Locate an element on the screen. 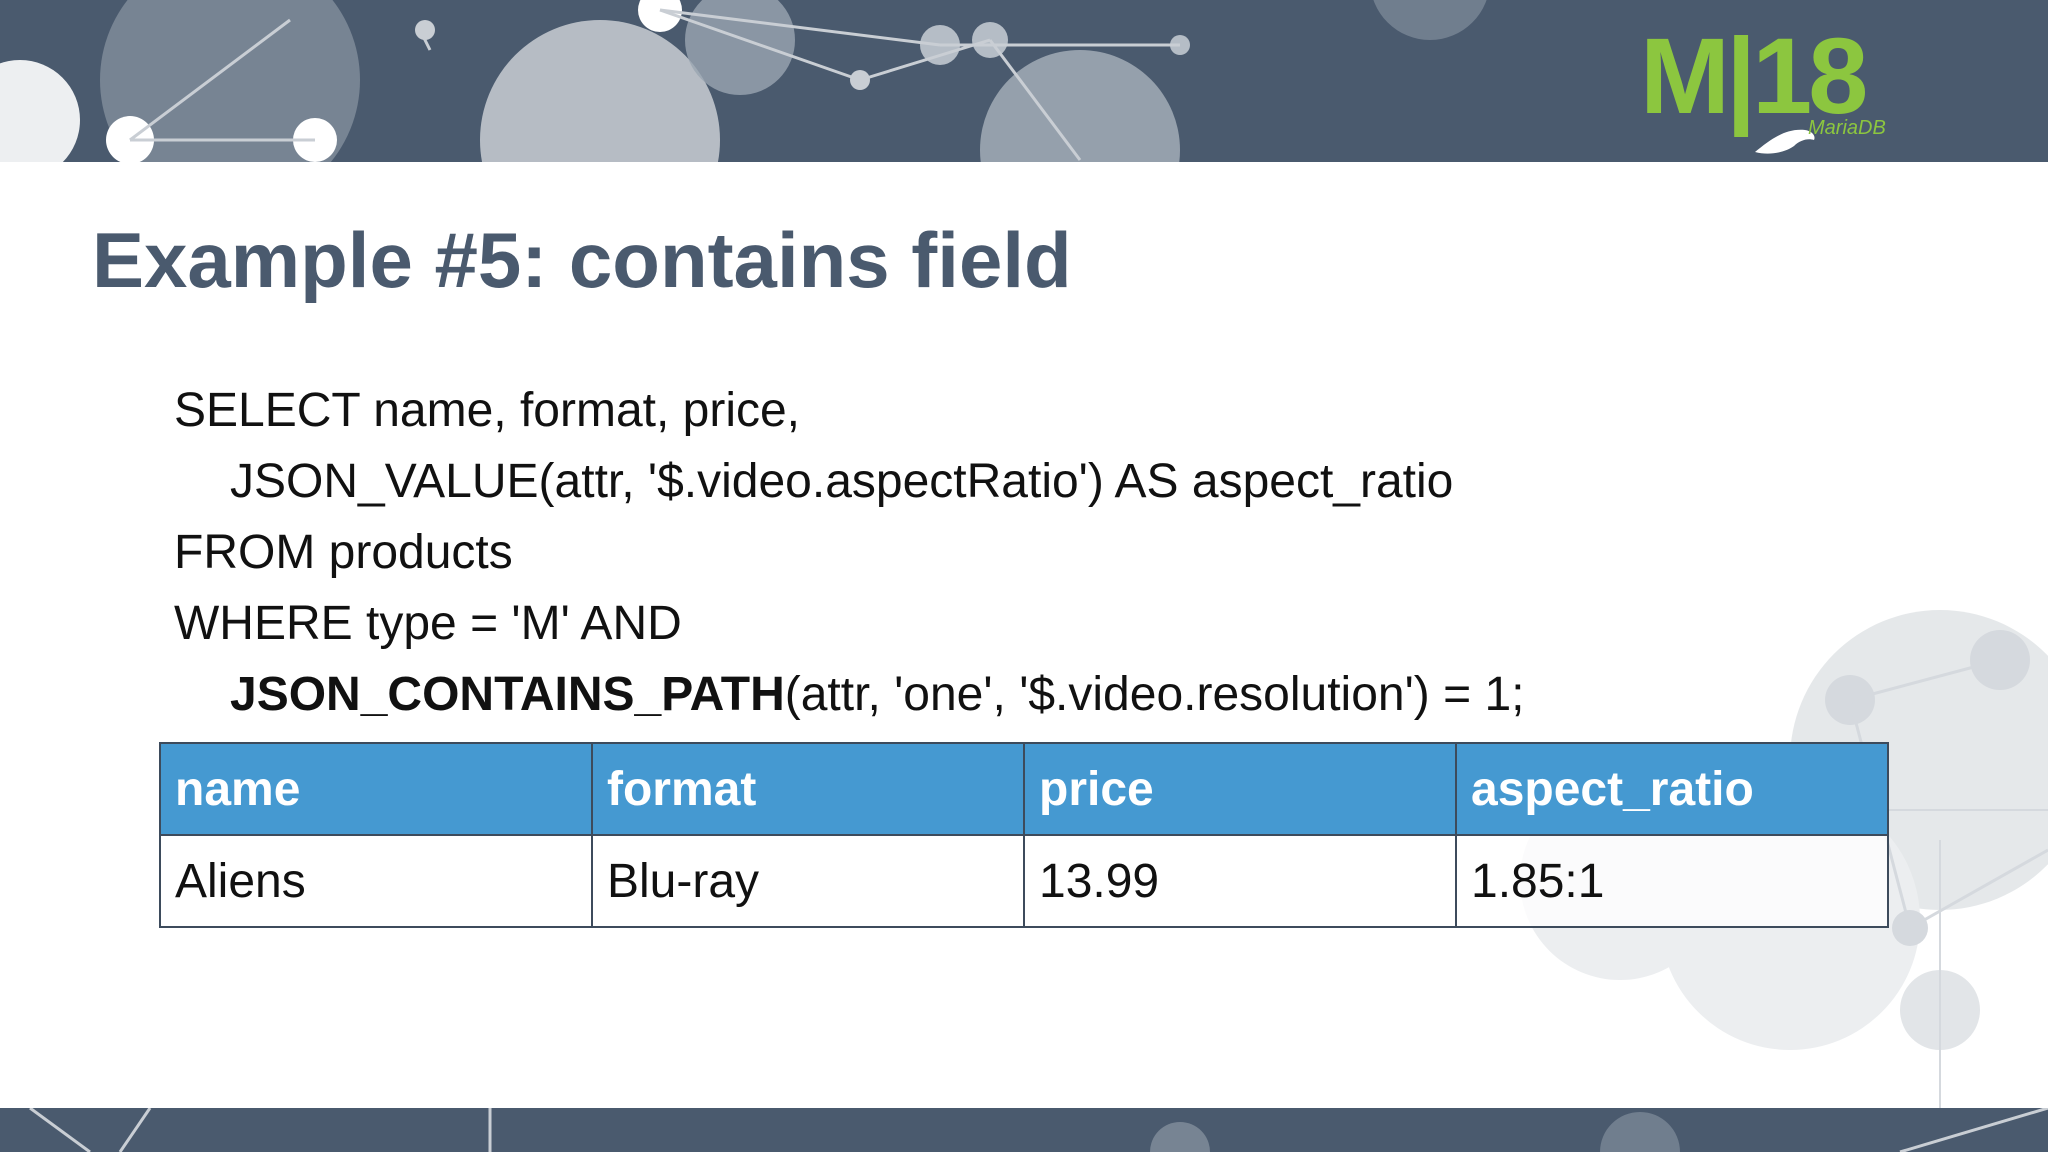 This screenshot has width=2048, height=1152. table-row: Aliens Blu-ray 13.99 1.85:1 is located at coordinates (1024, 881).